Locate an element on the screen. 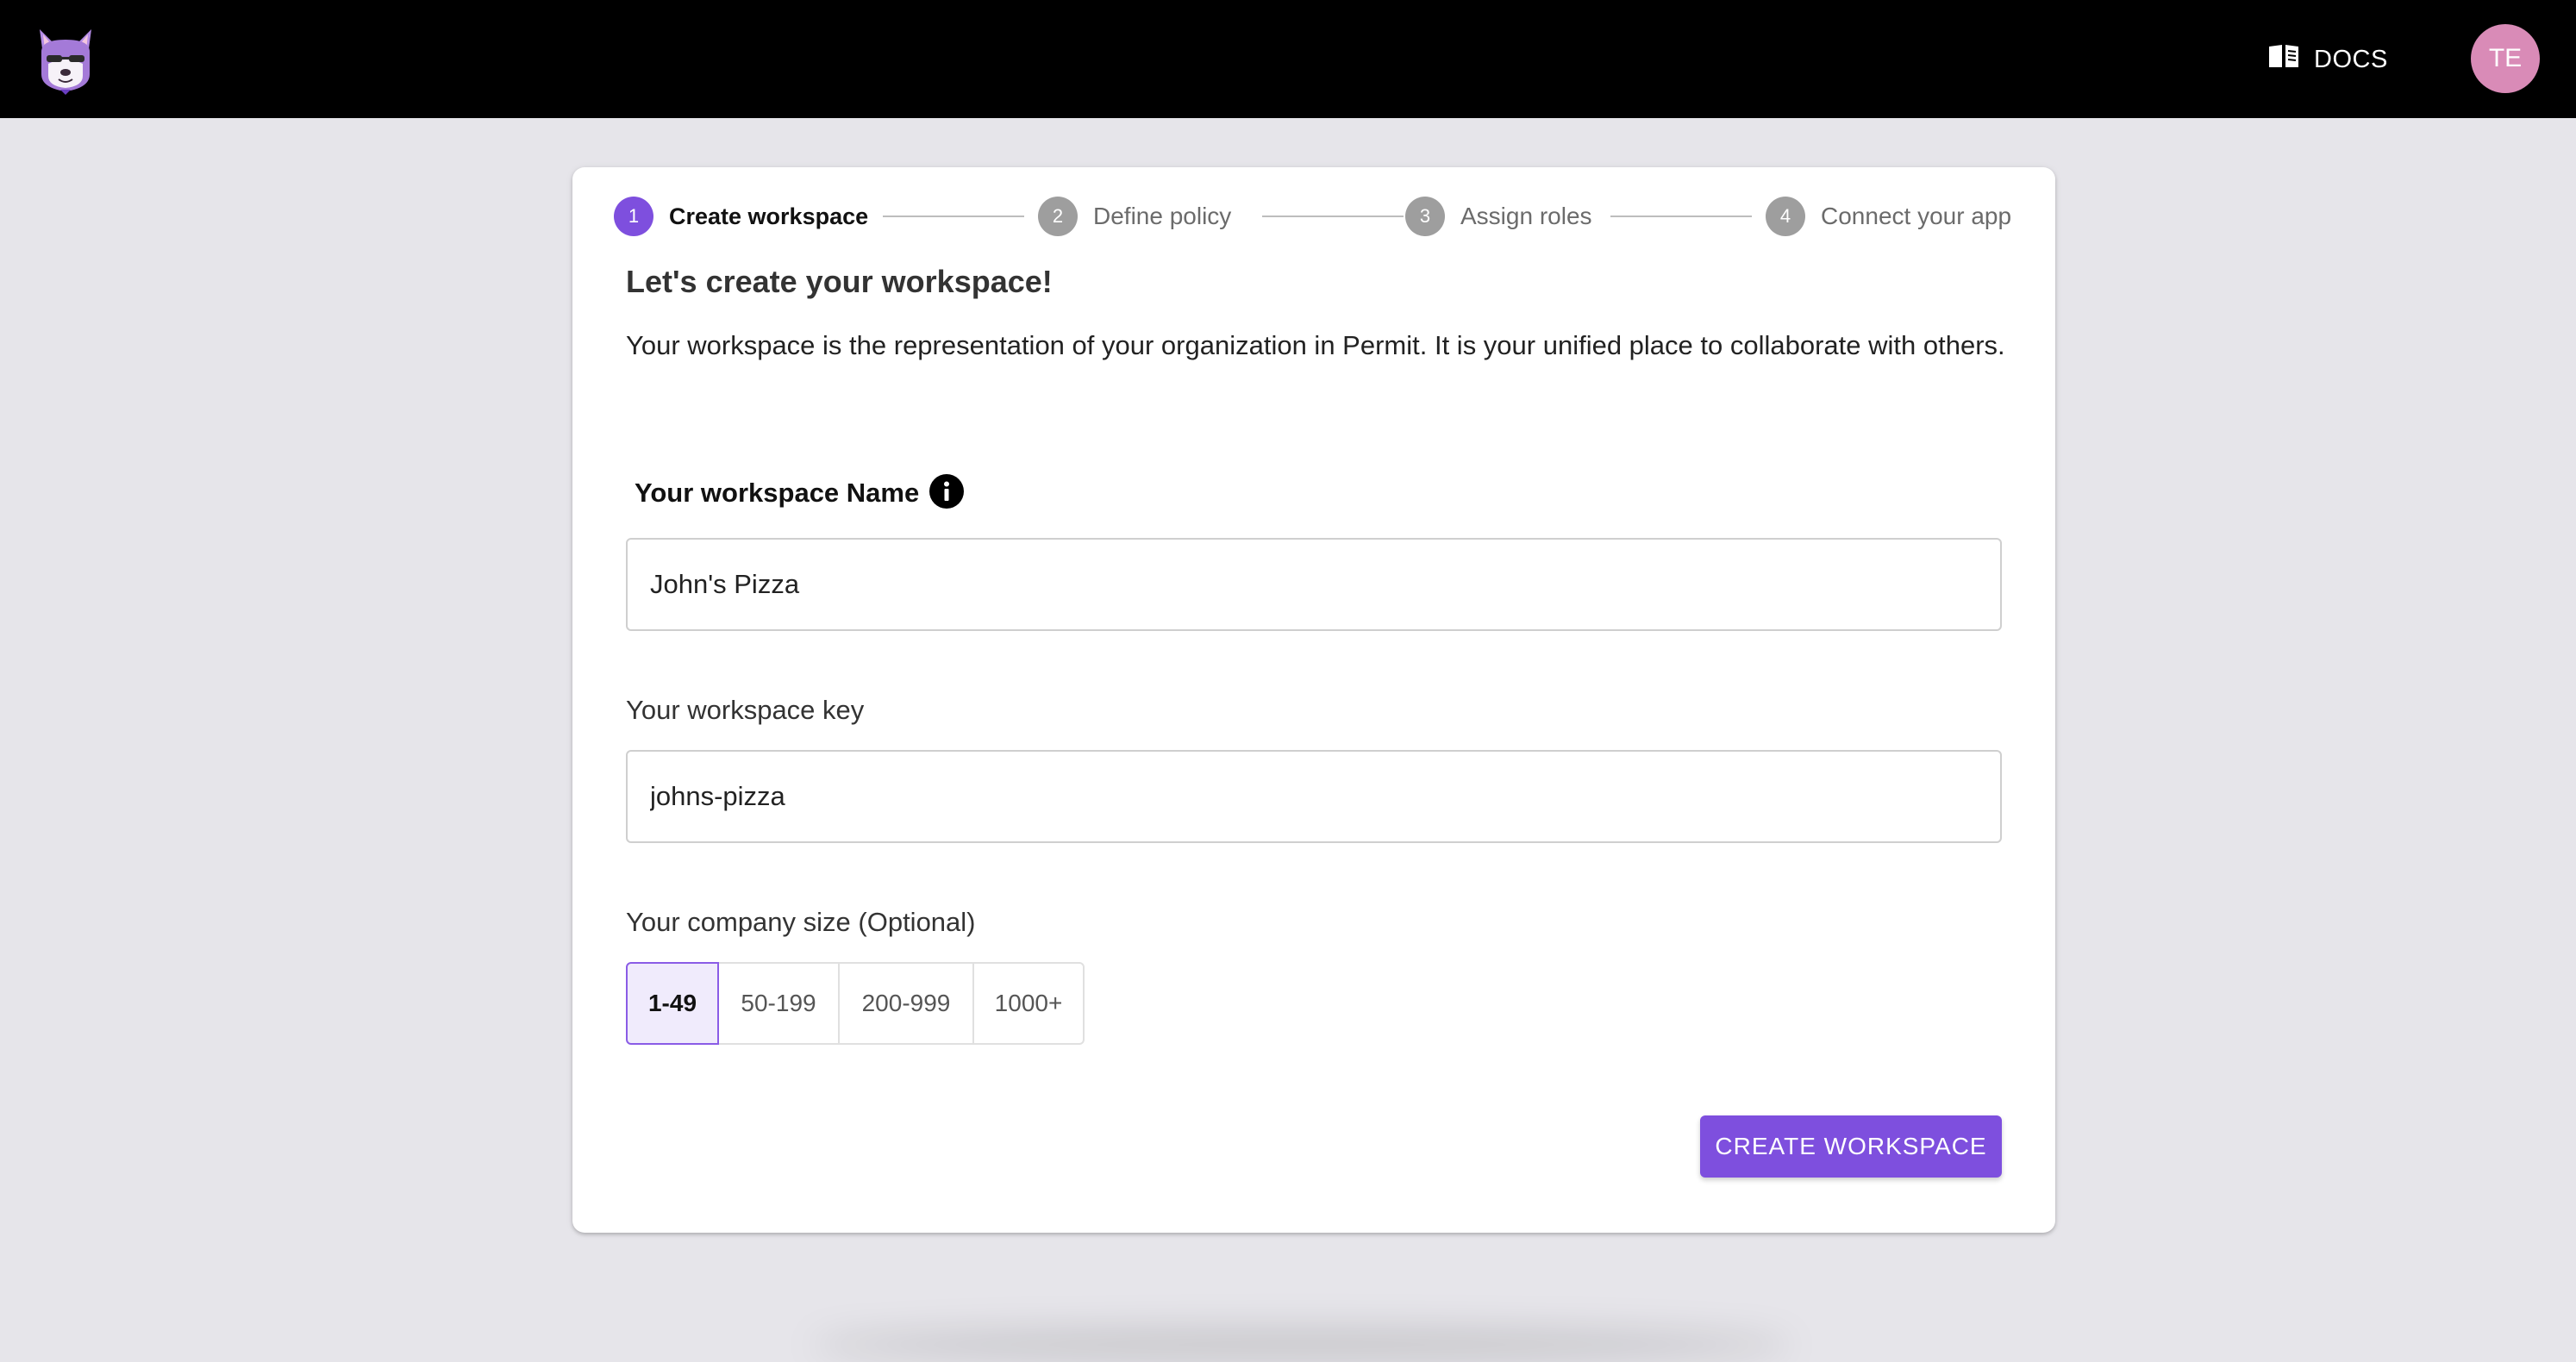 This screenshot has width=2576, height=1362. open-book-icon is located at coordinates (2290, 59).